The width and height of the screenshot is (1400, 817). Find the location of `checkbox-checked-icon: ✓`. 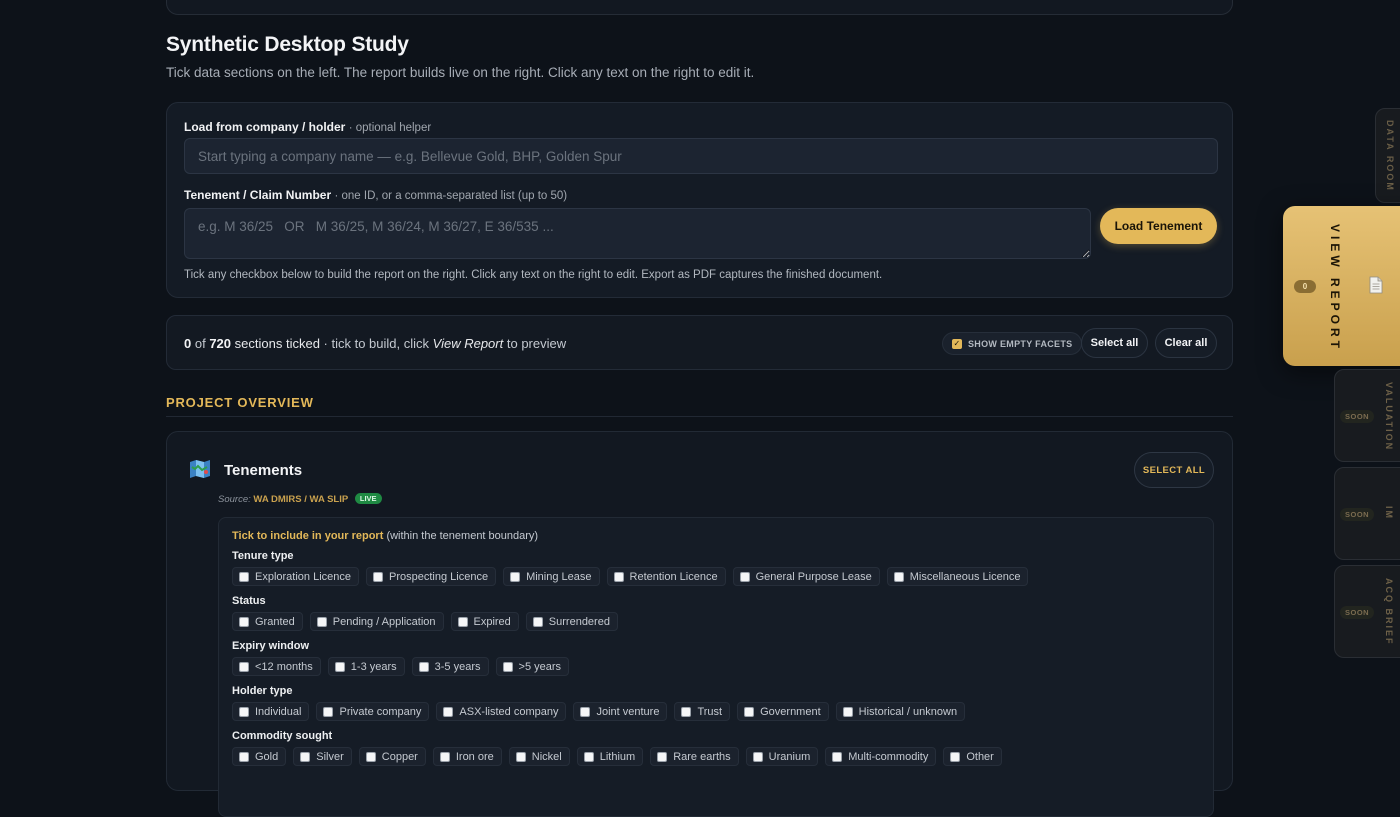

checkbox-checked-icon: ✓ is located at coordinates (957, 343).